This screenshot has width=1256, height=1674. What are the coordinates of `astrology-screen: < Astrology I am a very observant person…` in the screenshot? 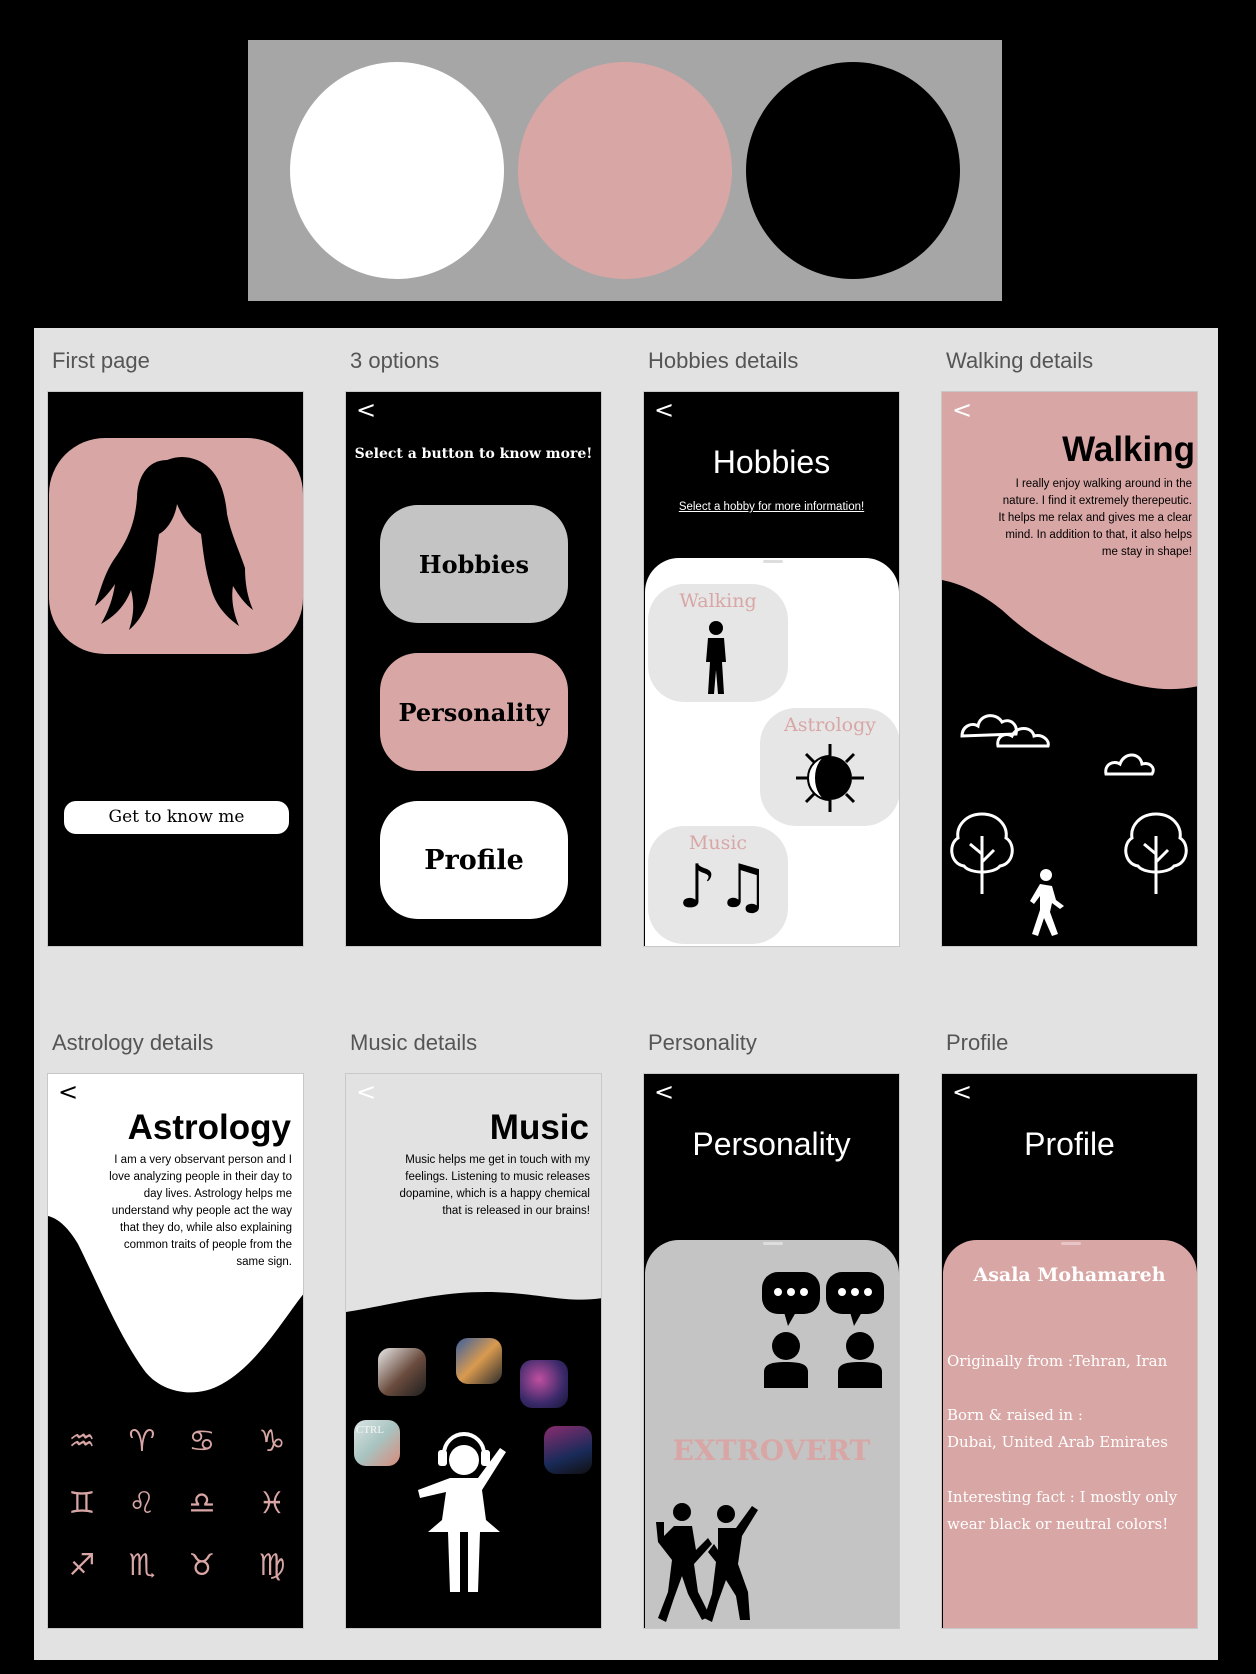 It's located at (175, 1351).